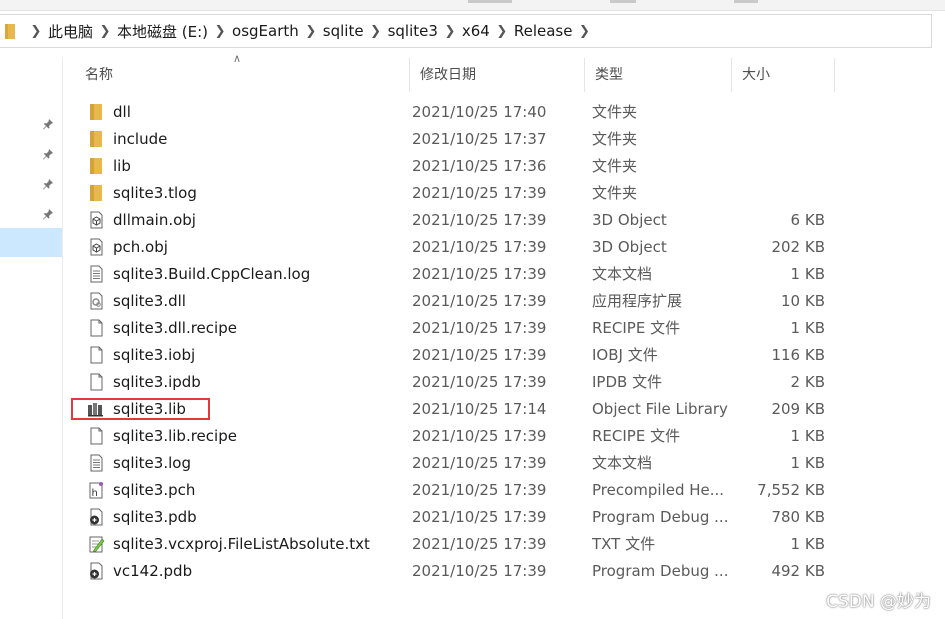 Image resolution: width=945 pixels, height=619 pixels. What do you see at coordinates (476, 31) in the screenshot?
I see `breadcrumb-x64: x64` at bounding box center [476, 31].